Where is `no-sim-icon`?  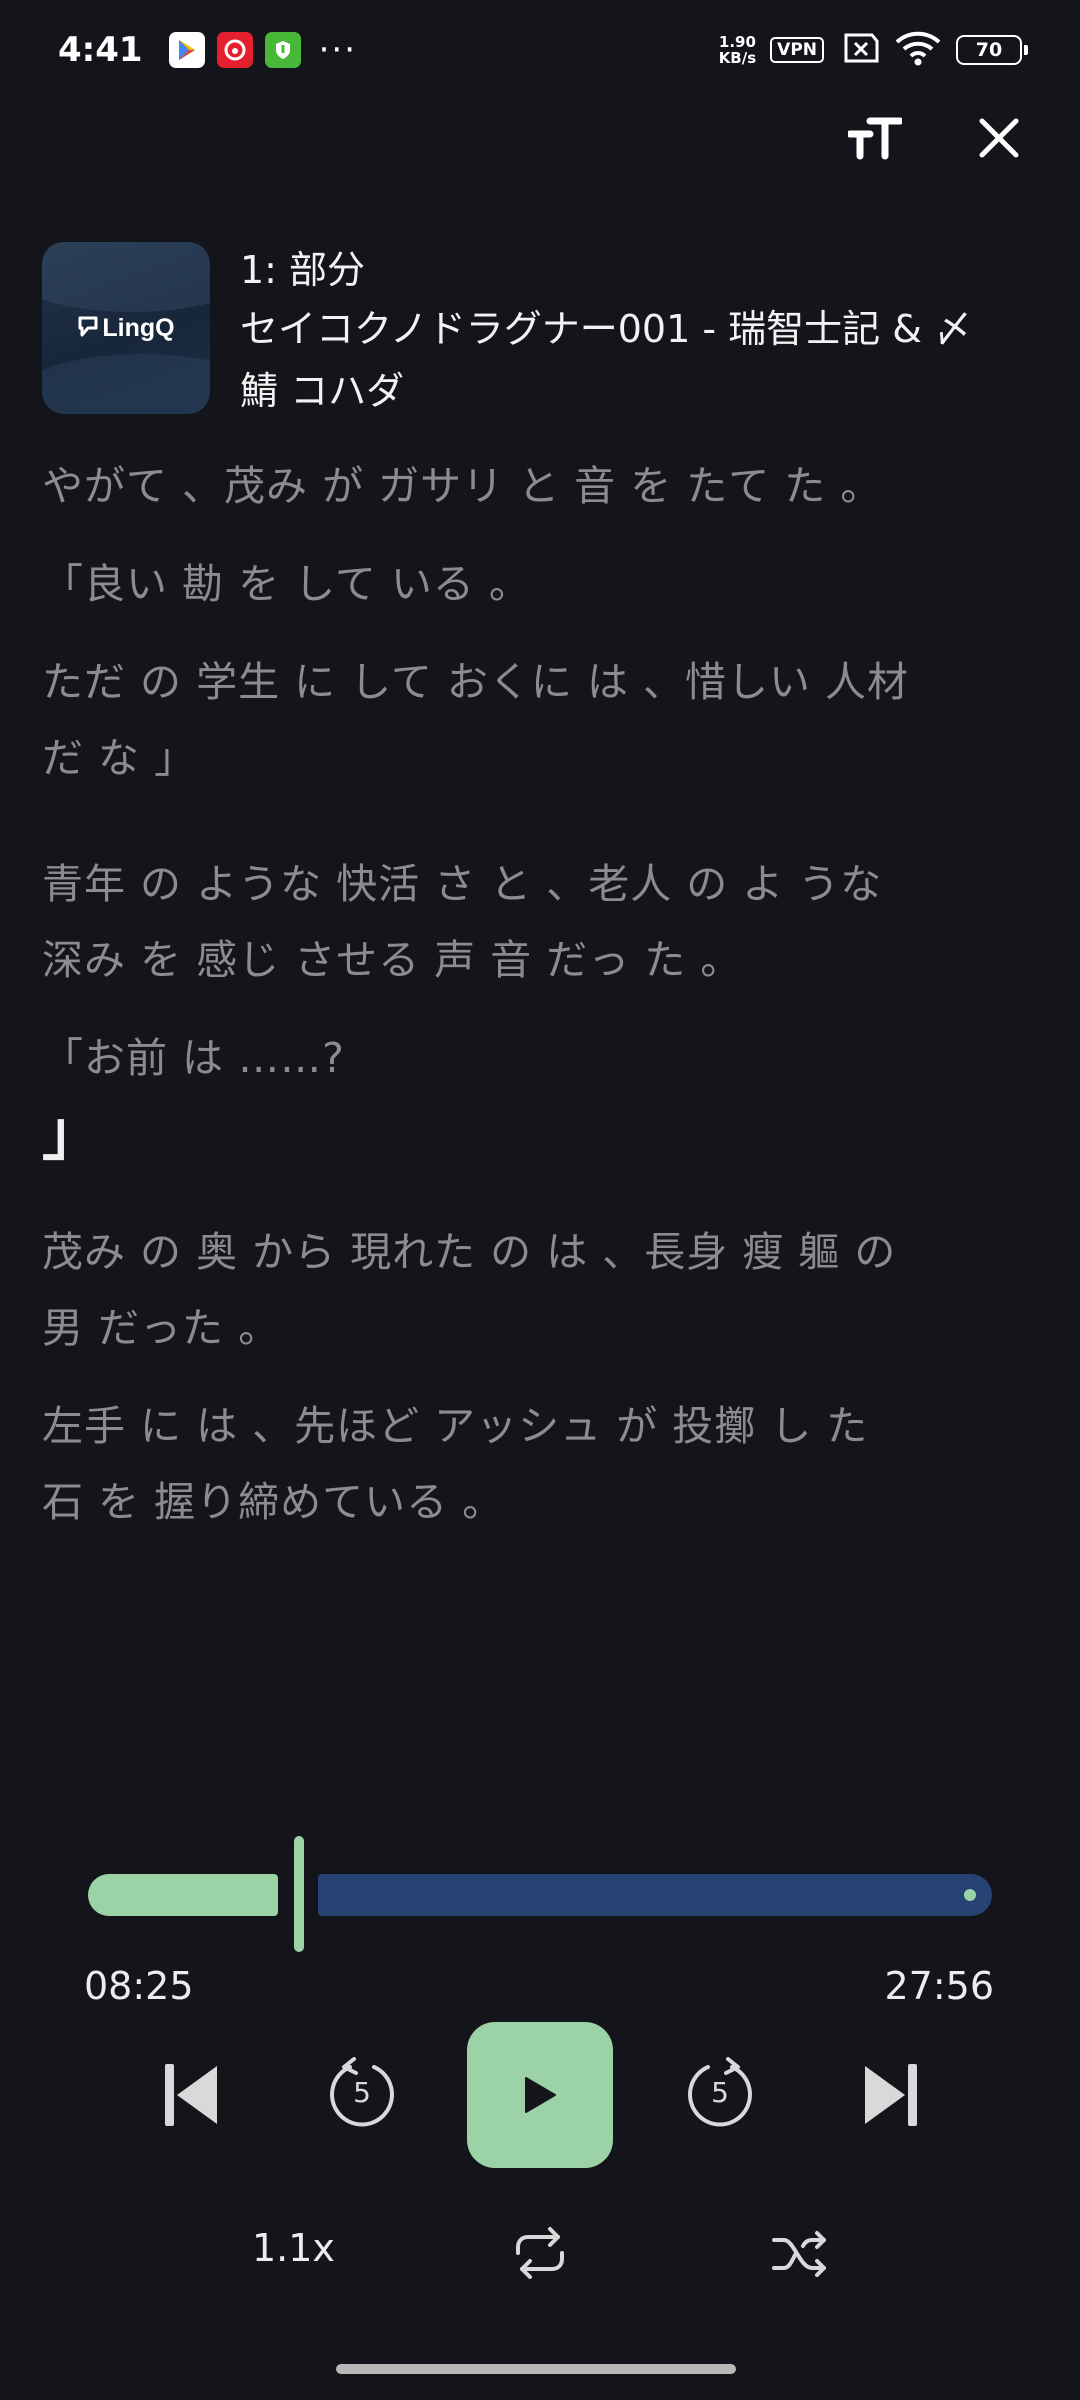
no-sim-icon is located at coordinates (859, 50).